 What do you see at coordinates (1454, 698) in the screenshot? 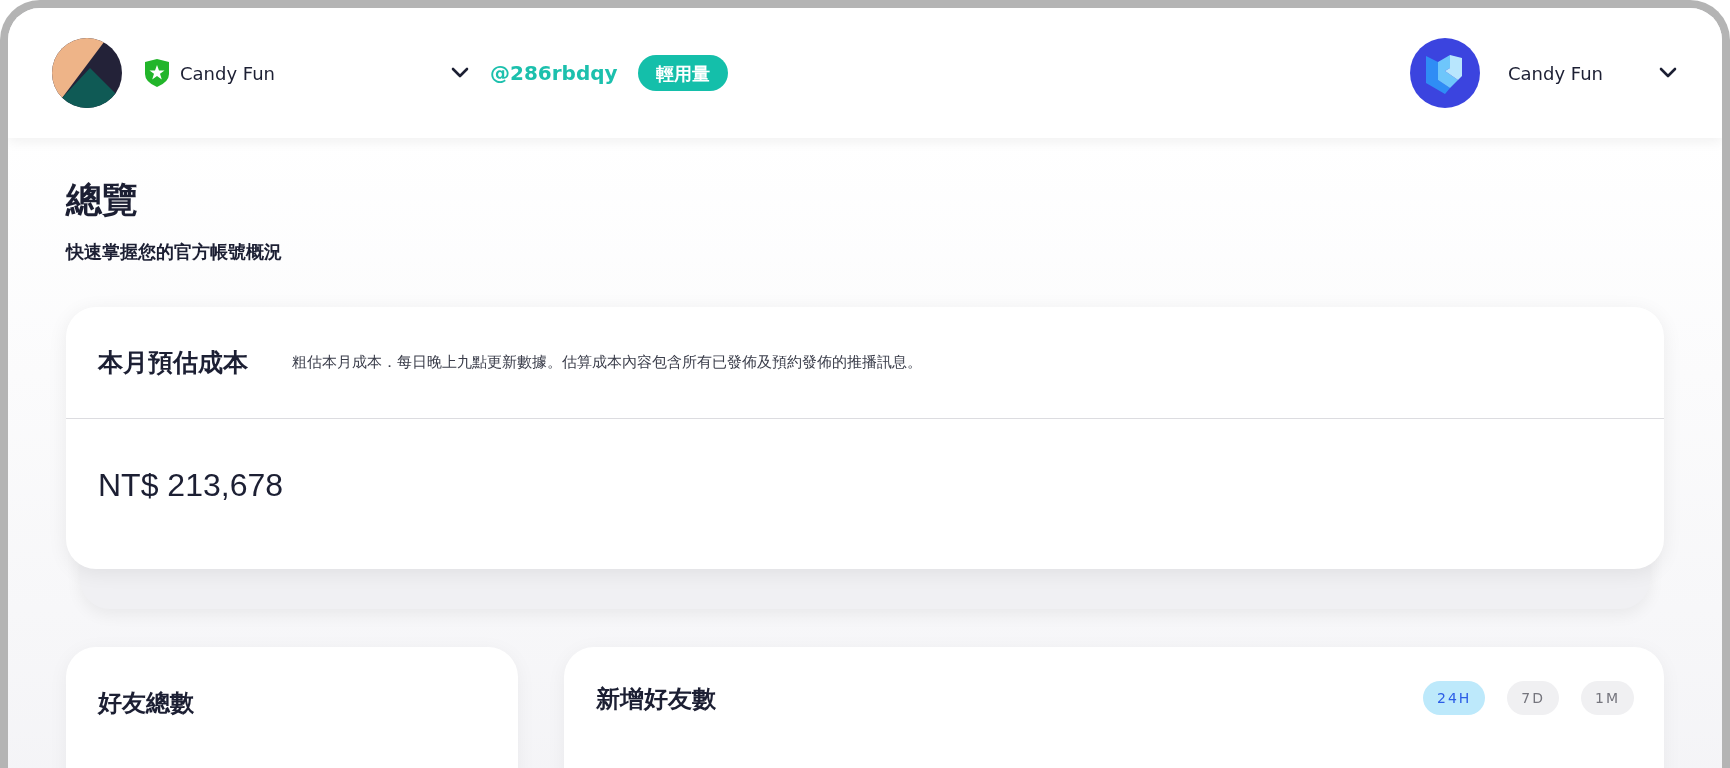
I see `range-tab: 24H` at bounding box center [1454, 698].